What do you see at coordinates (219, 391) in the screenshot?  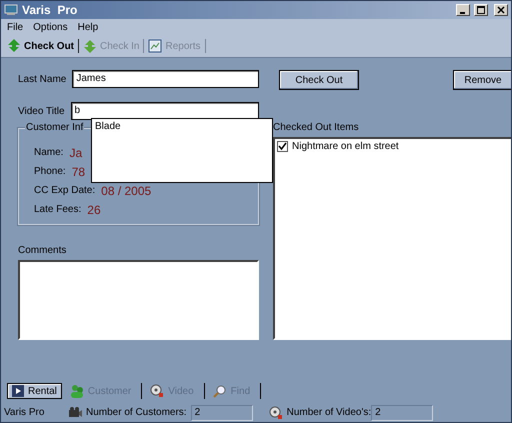 I see `search-icon` at bounding box center [219, 391].